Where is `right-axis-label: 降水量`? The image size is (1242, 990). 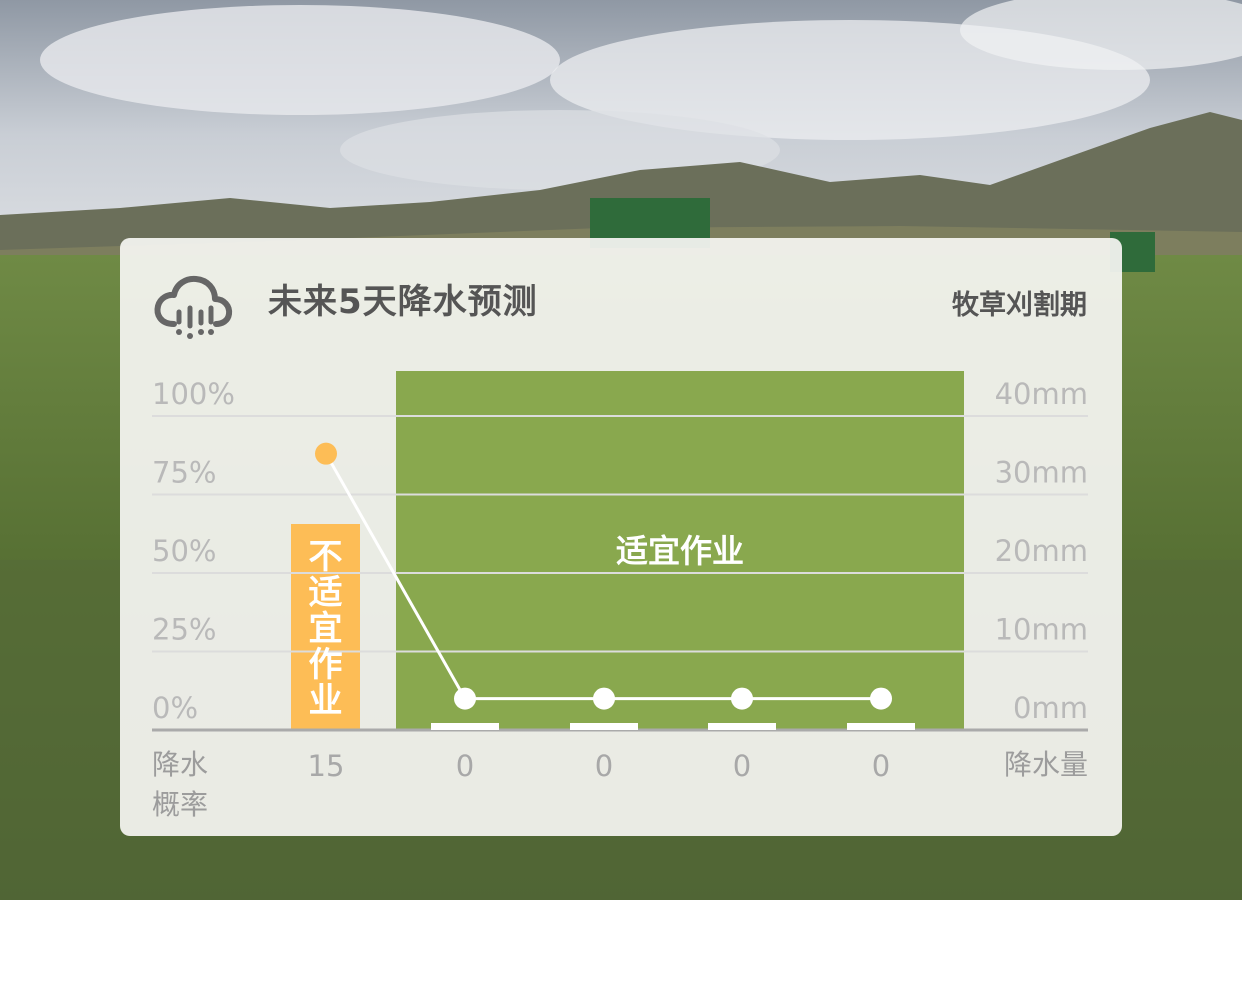
right-axis-label: 降水量 is located at coordinates (1046, 764).